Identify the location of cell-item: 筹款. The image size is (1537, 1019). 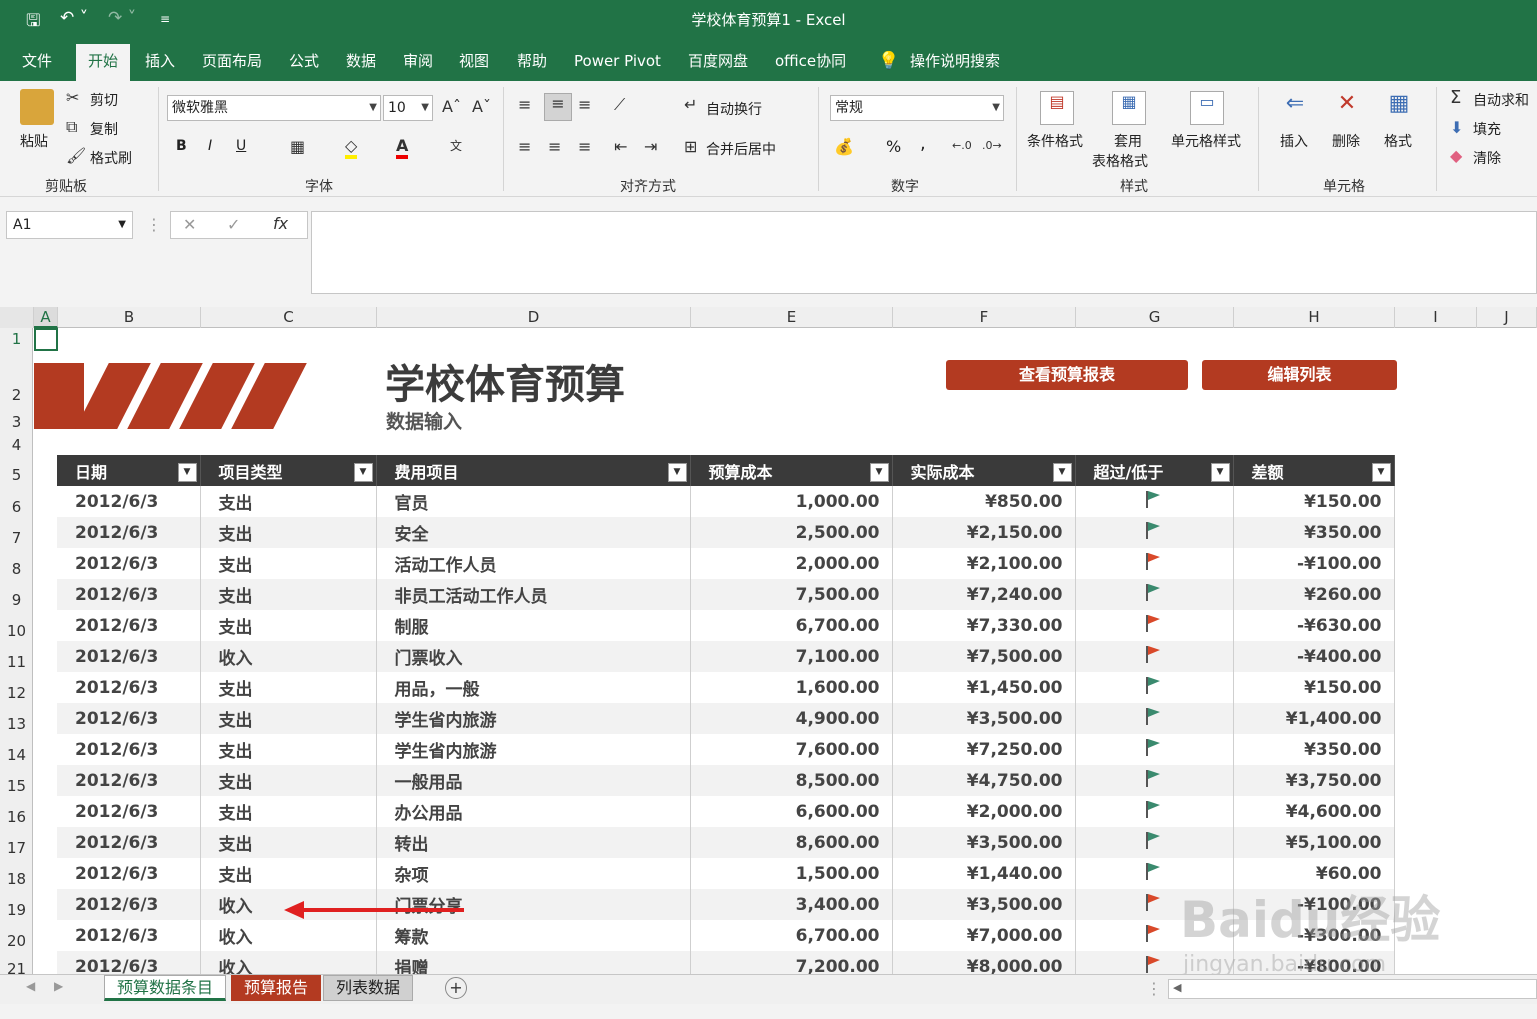
(533, 935).